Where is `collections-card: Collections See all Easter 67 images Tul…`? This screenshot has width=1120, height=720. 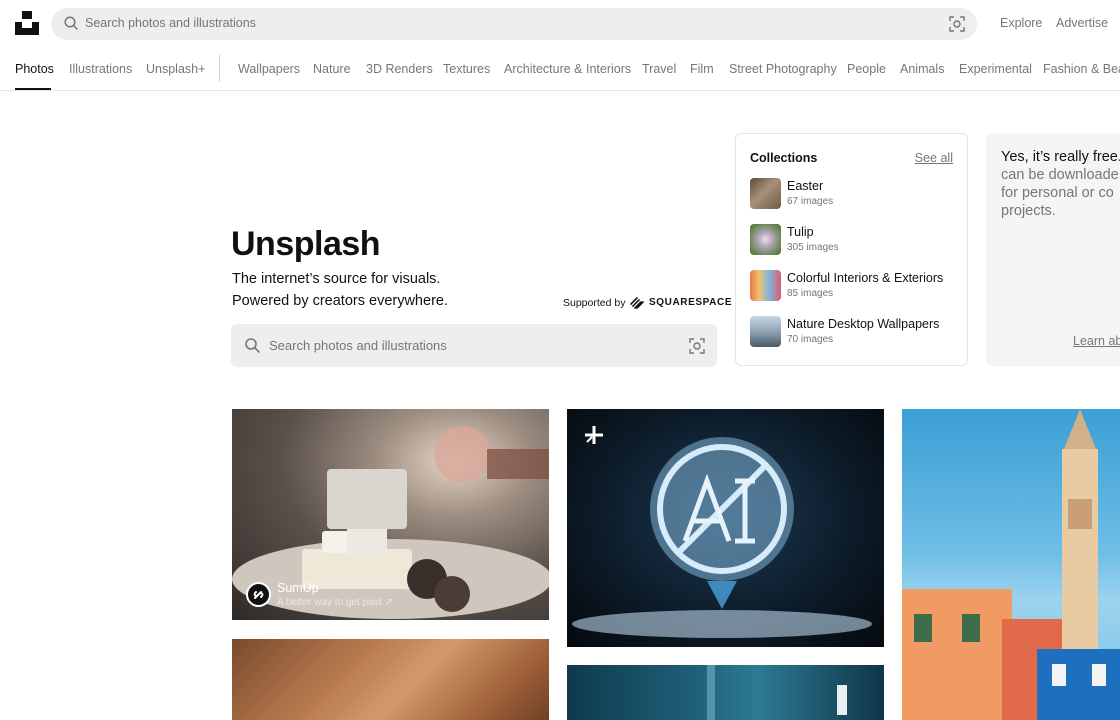 collections-card: Collections See all Easter 67 images Tul… is located at coordinates (851, 249).